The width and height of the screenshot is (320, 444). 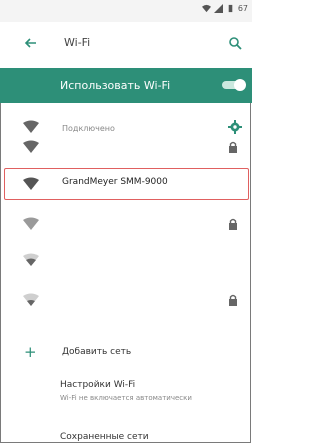 I want to click on plus-icon: +, so click(x=30, y=352).